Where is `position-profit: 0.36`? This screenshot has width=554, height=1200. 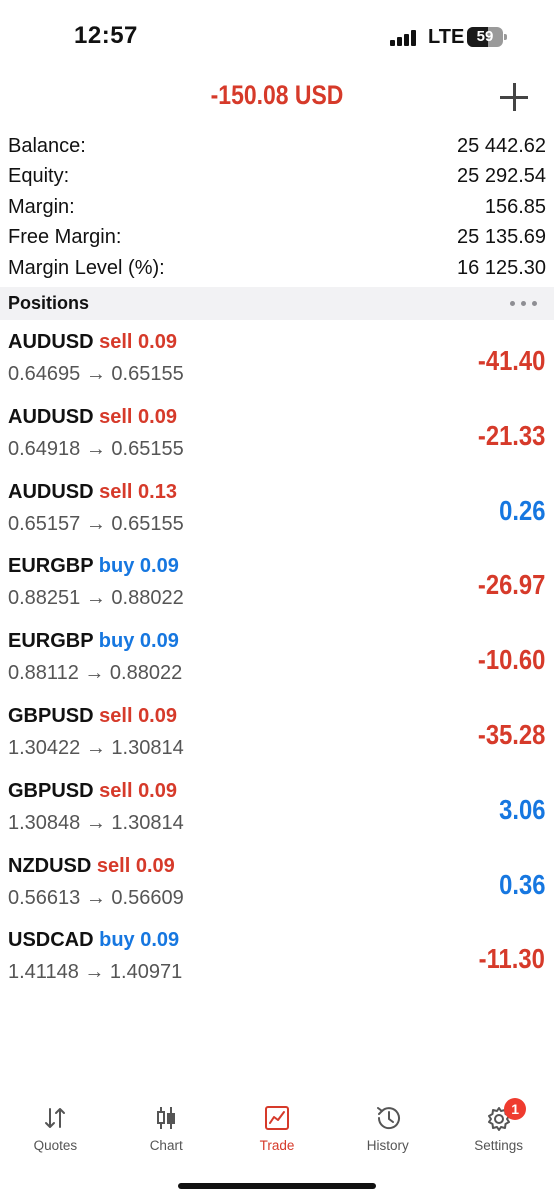
position-profit: 0.36 is located at coordinates (521, 884).